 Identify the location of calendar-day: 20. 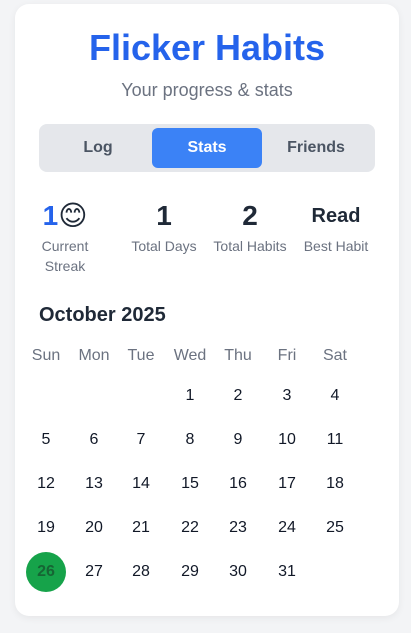
(94, 528).